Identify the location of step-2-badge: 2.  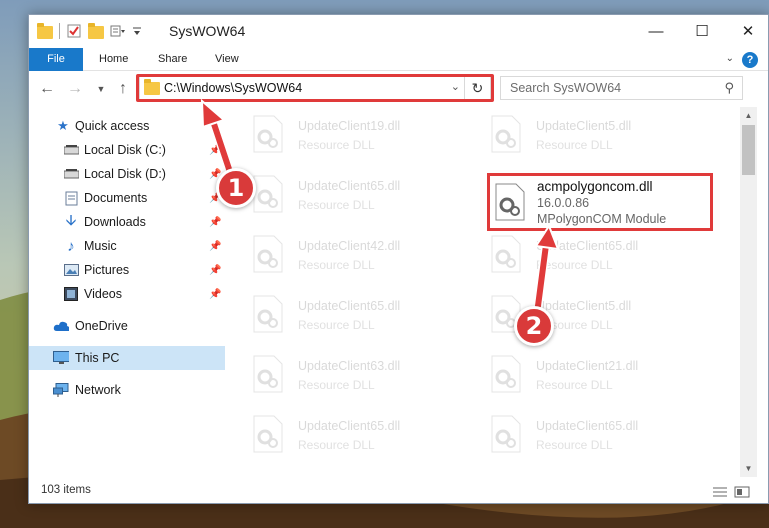
(534, 326).